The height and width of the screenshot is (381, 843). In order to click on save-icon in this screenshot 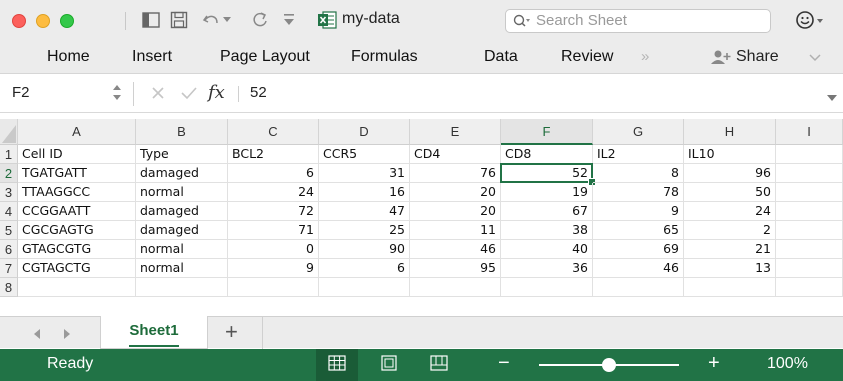, I will do `click(179, 20)`.